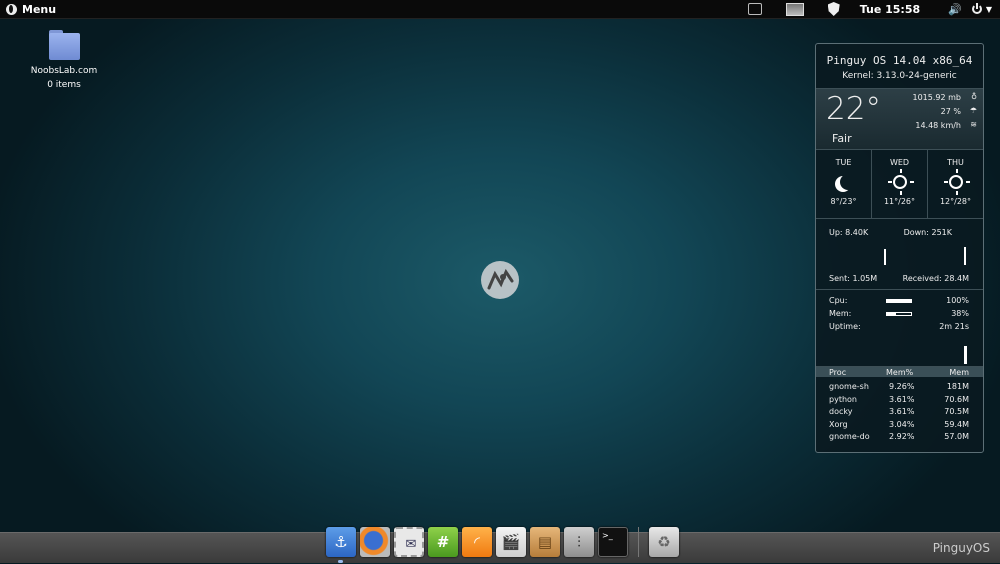 This screenshot has height=564, width=1000. What do you see at coordinates (579, 542) in the screenshot?
I see `mixer-settings-icon: ⫶` at bounding box center [579, 542].